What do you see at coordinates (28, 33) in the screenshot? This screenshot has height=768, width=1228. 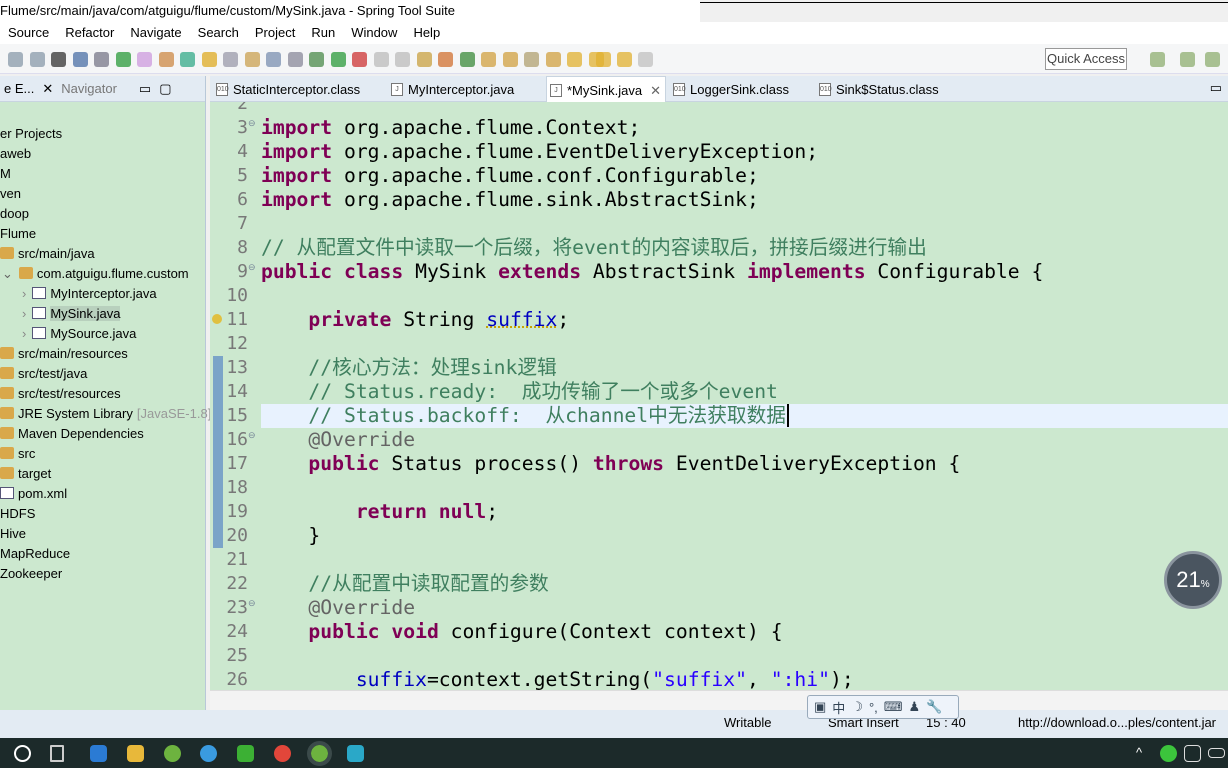 I see `menu-source: Source` at bounding box center [28, 33].